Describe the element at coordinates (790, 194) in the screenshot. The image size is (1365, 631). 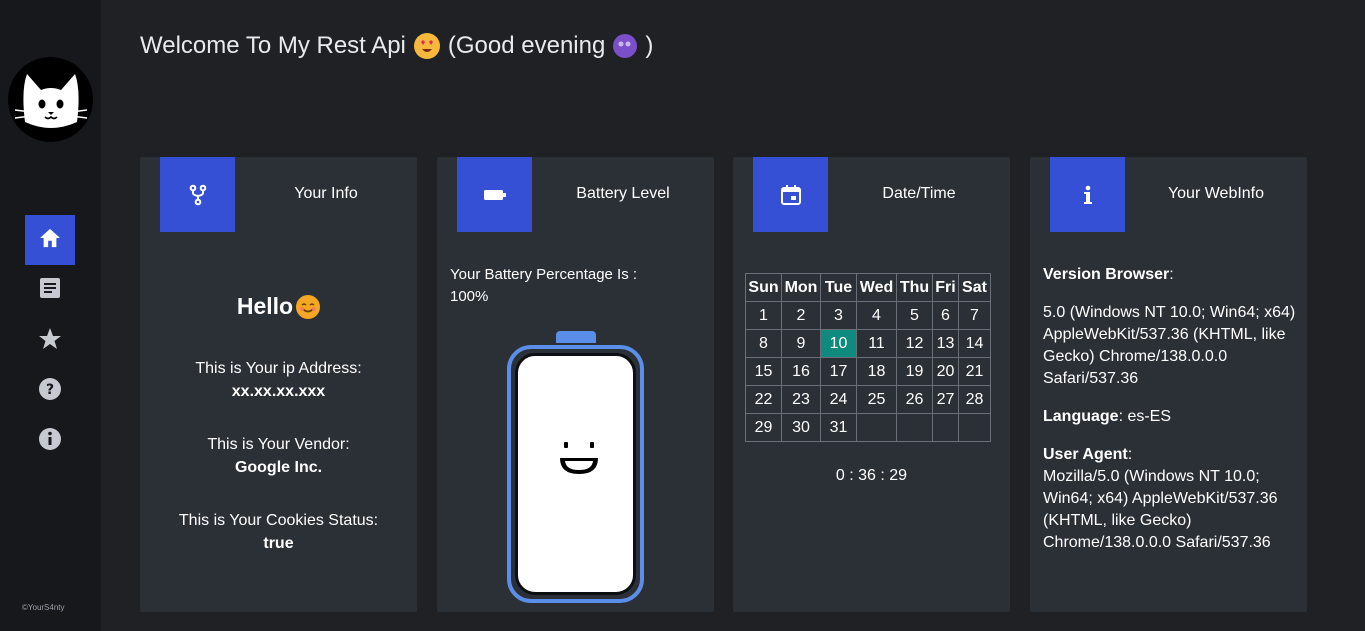
I see `calendar-icon` at that location.